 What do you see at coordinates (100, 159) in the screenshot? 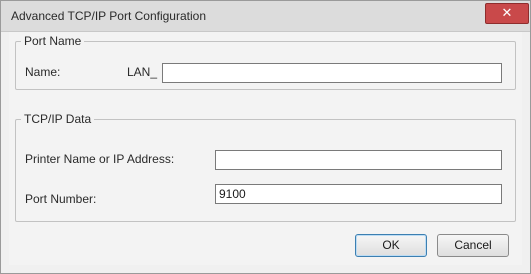
I see `address-label: Printer Name or IP Address:` at bounding box center [100, 159].